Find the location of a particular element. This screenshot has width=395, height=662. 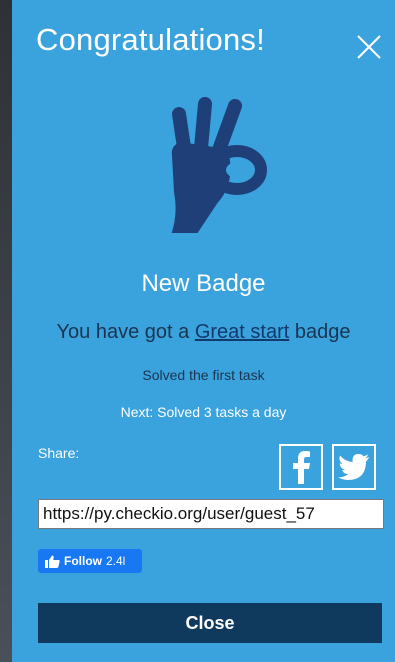

share-url-input is located at coordinates (211, 514).